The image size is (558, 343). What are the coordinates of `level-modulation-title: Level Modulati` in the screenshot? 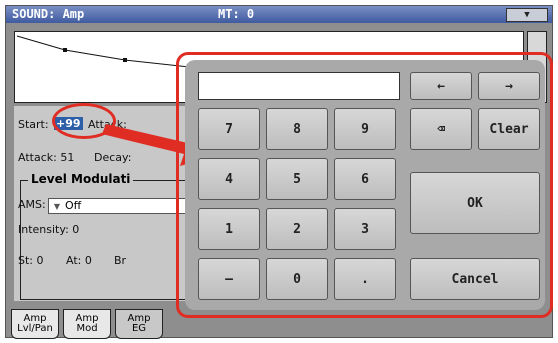 It's located at (81, 179).